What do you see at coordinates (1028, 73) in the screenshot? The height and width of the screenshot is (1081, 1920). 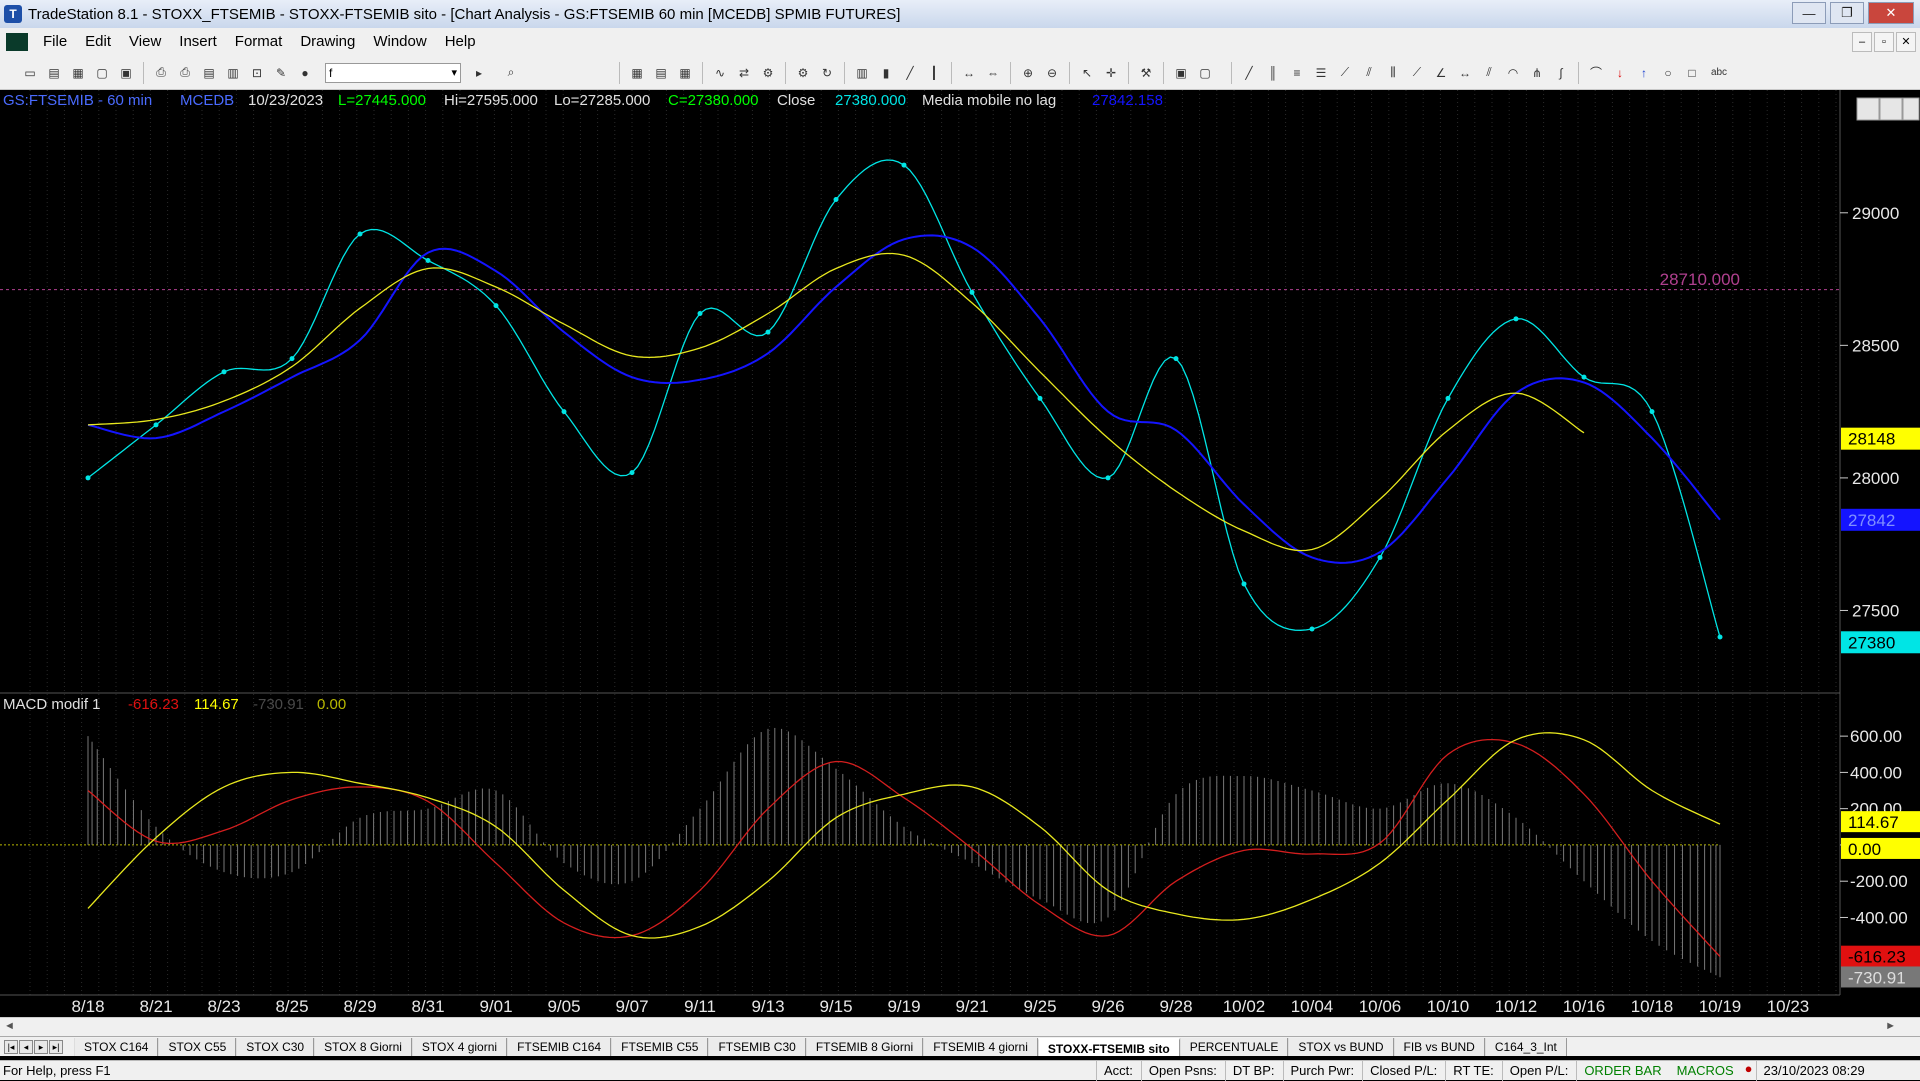 I see `zoom-in-icon: ⊕` at bounding box center [1028, 73].